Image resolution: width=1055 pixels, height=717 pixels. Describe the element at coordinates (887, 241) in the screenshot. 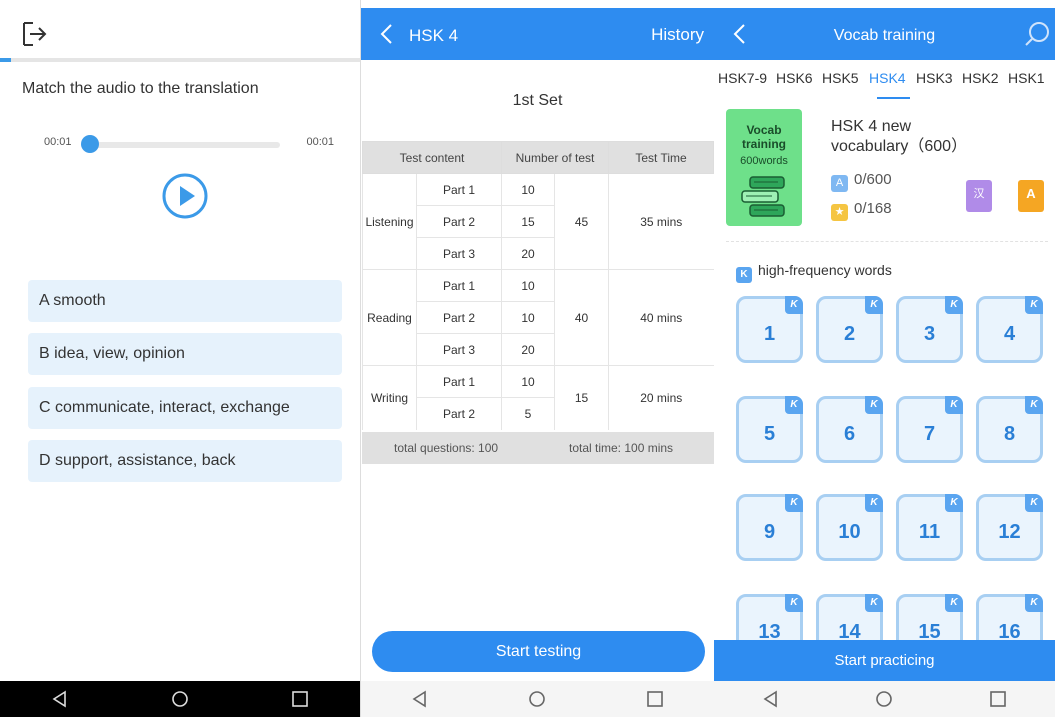

I see `section-divider` at that location.